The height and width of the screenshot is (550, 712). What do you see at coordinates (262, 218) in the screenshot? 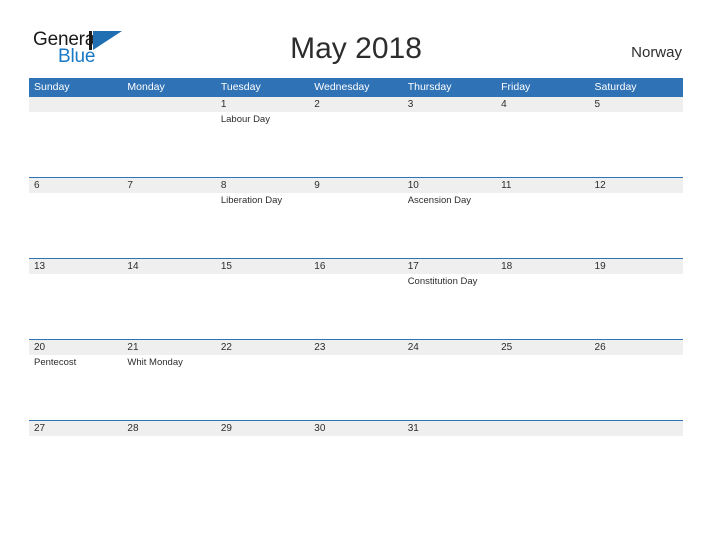
I see `day-cell: 8 Liberation Day` at bounding box center [262, 218].